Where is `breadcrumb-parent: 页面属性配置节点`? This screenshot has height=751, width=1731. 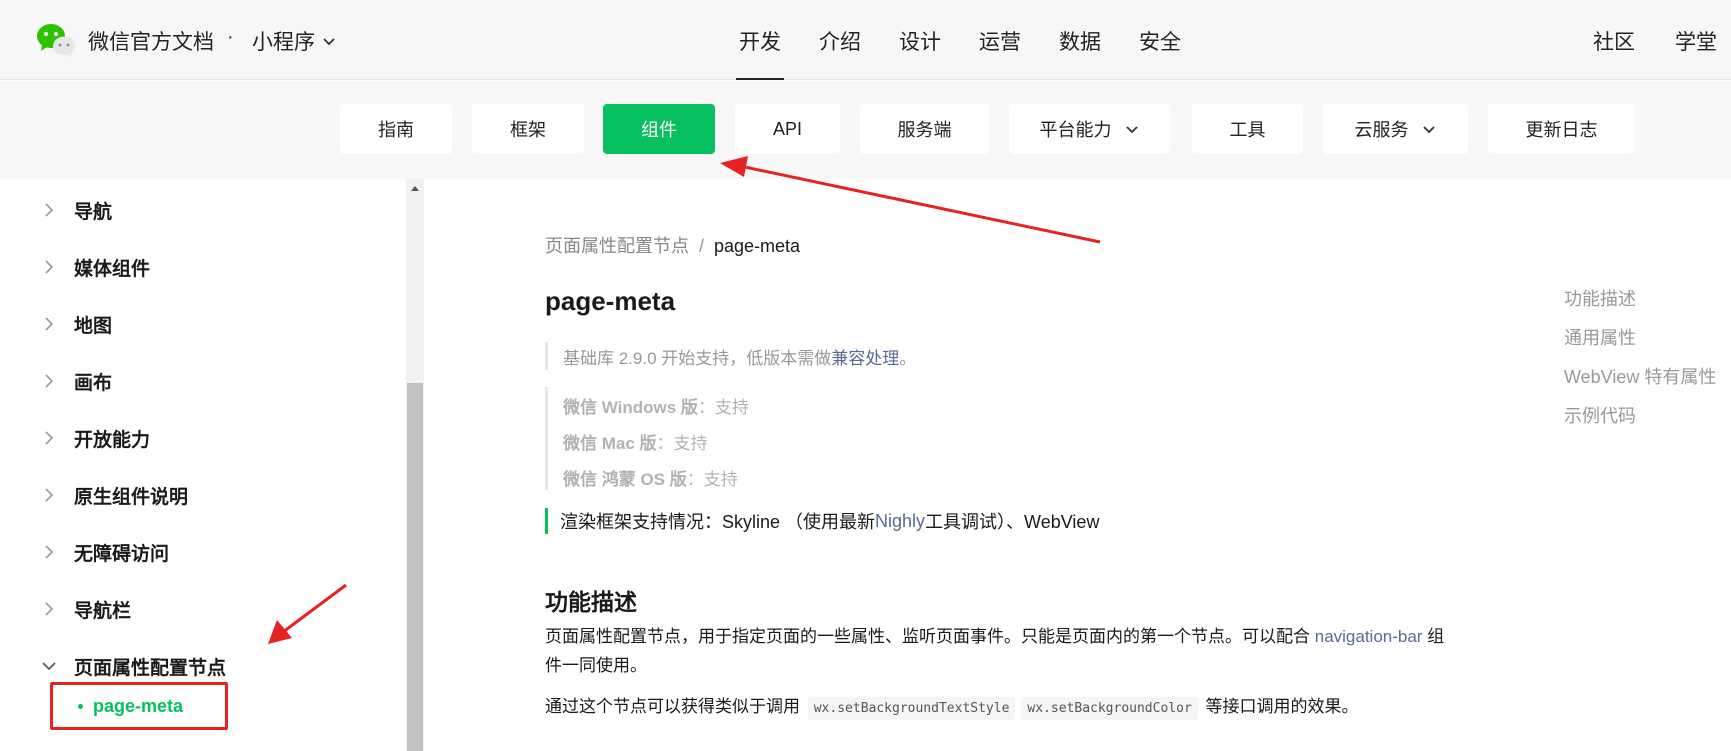
breadcrumb-parent: 页面属性配置节点 is located at coordinates (617, 246).